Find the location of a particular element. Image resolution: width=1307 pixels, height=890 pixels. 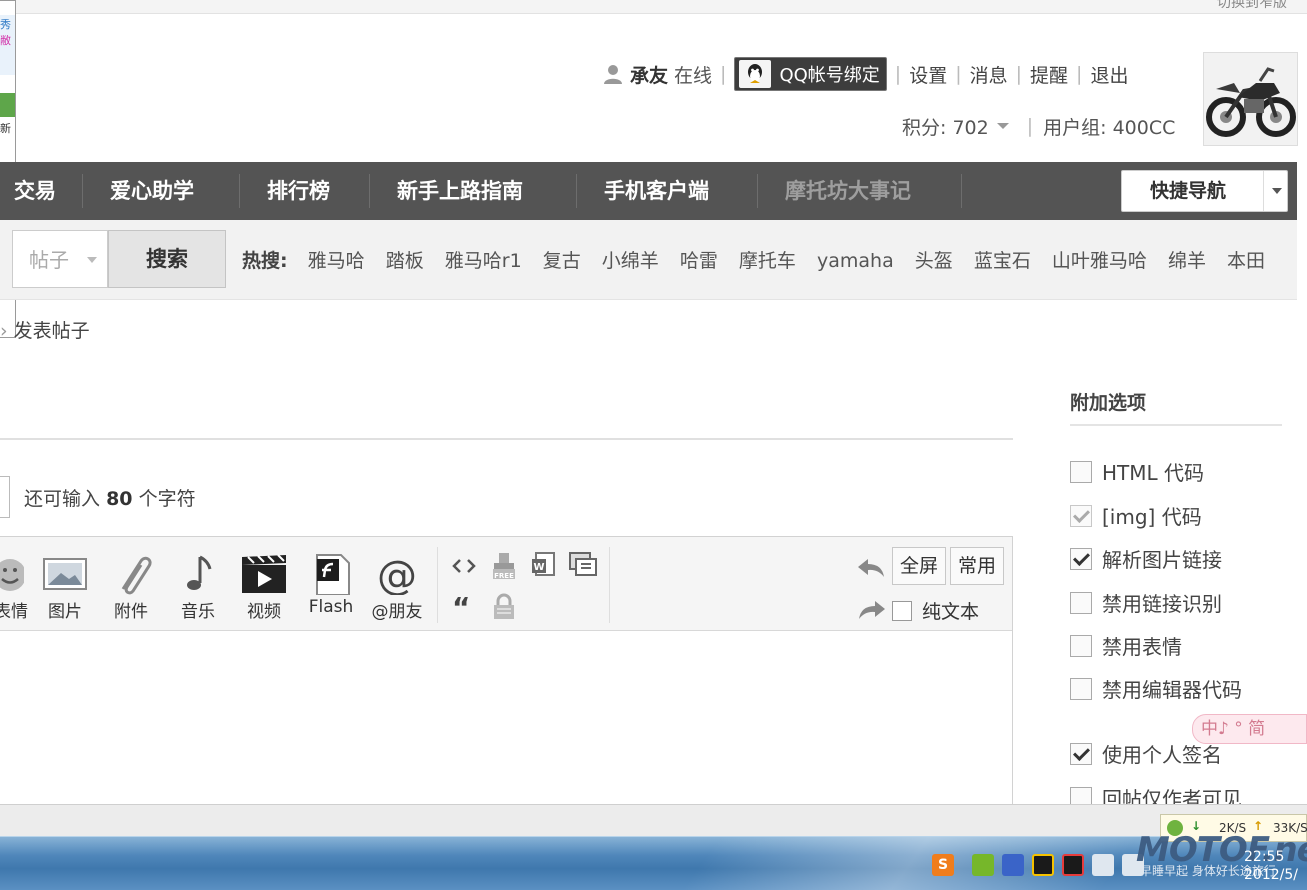

mention-button: @ @朋友 is located at coordinates (397, 587).